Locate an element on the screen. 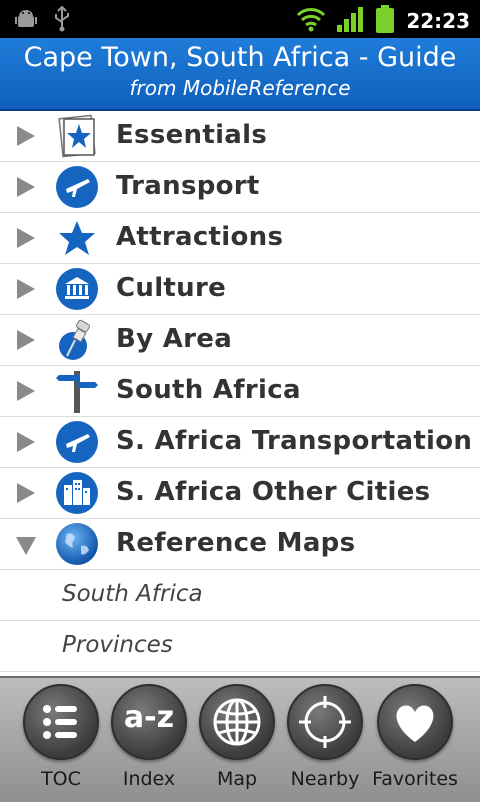 This screenshot has height=802, width=480. usb-icon is located at coordinates (62, 20).